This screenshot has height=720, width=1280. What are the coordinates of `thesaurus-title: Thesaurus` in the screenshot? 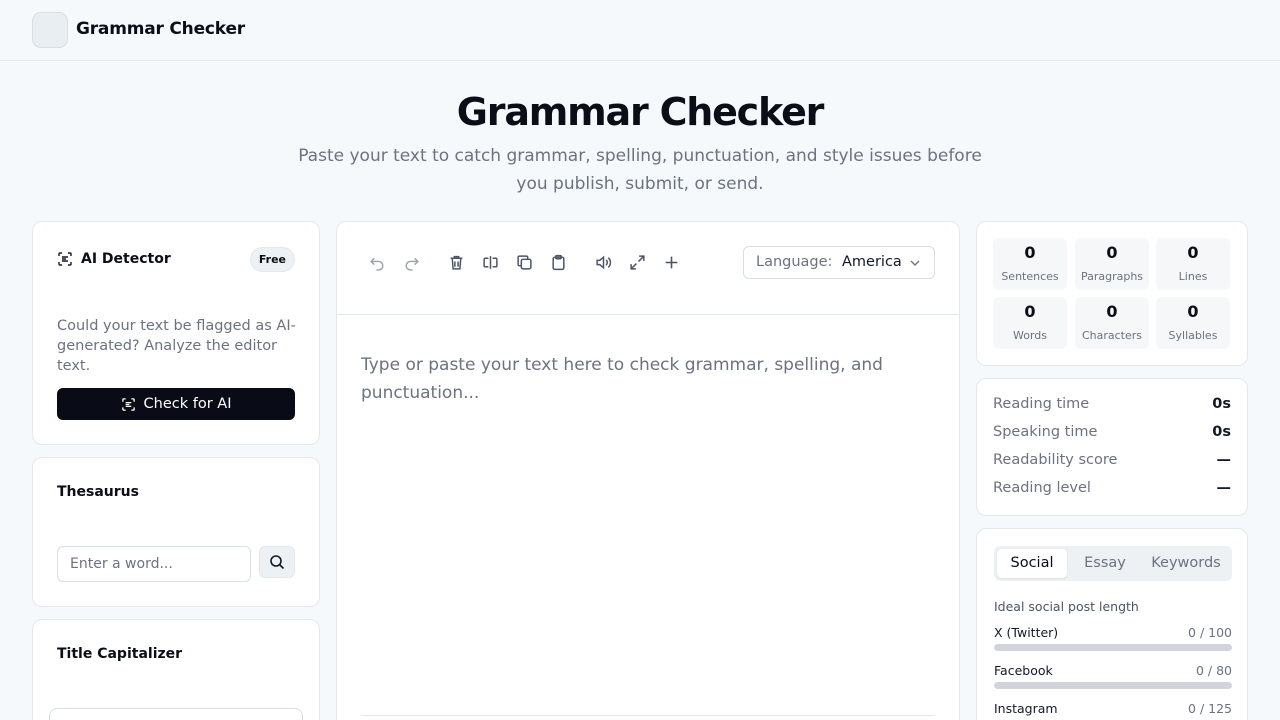 It's located at (98, 492).